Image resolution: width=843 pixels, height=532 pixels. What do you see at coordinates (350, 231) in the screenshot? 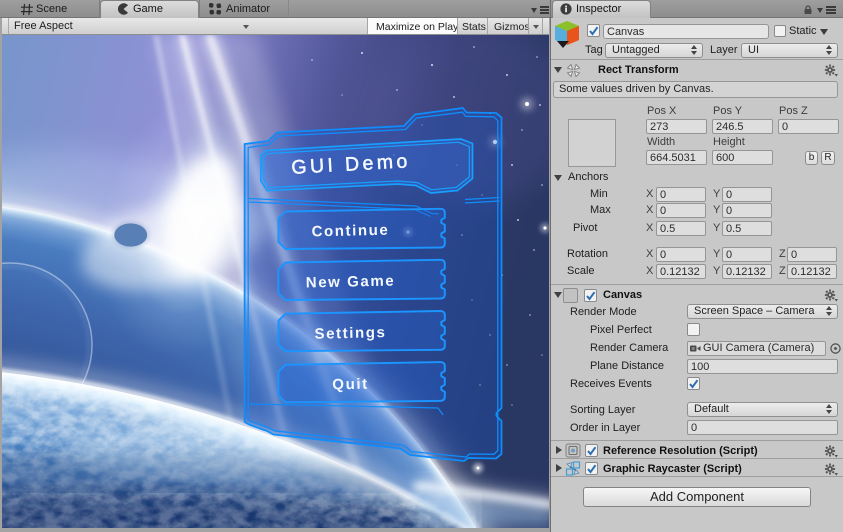
I see `svg-text: Continue` at bounding box center [350, 231].